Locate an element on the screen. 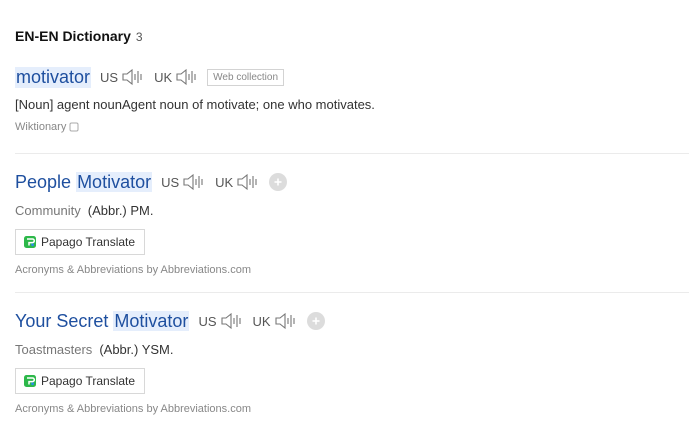 Image resolution: width=689 pixels, height=446 pixels. abbr-text: (Abbr.) PM. is located at coordinates (120, 210).